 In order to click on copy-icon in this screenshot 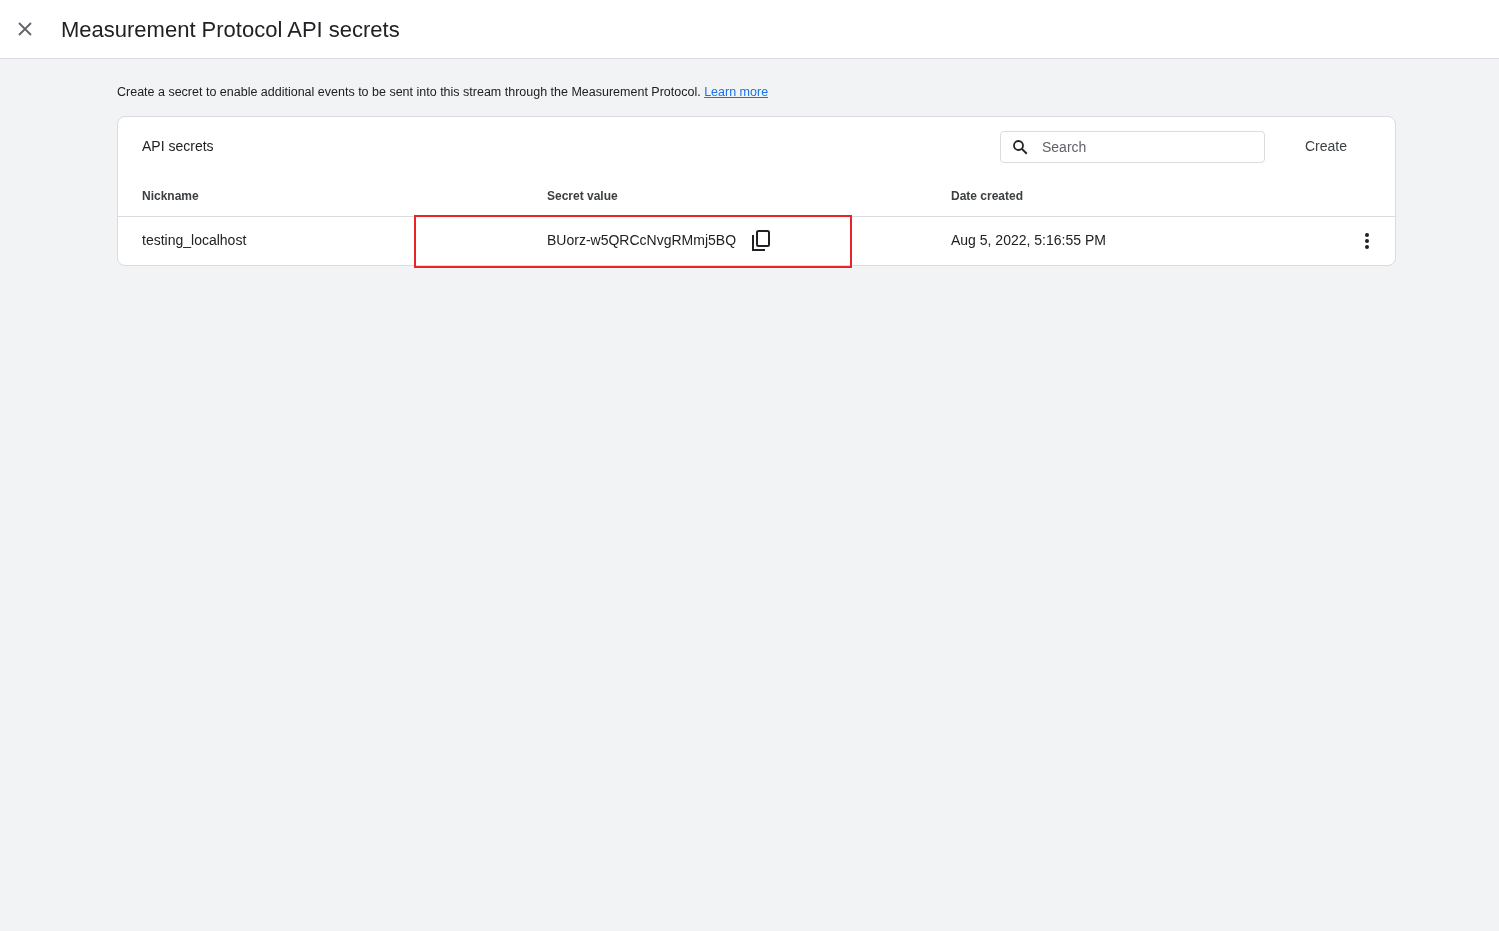, I will do `click(761, 240)`.